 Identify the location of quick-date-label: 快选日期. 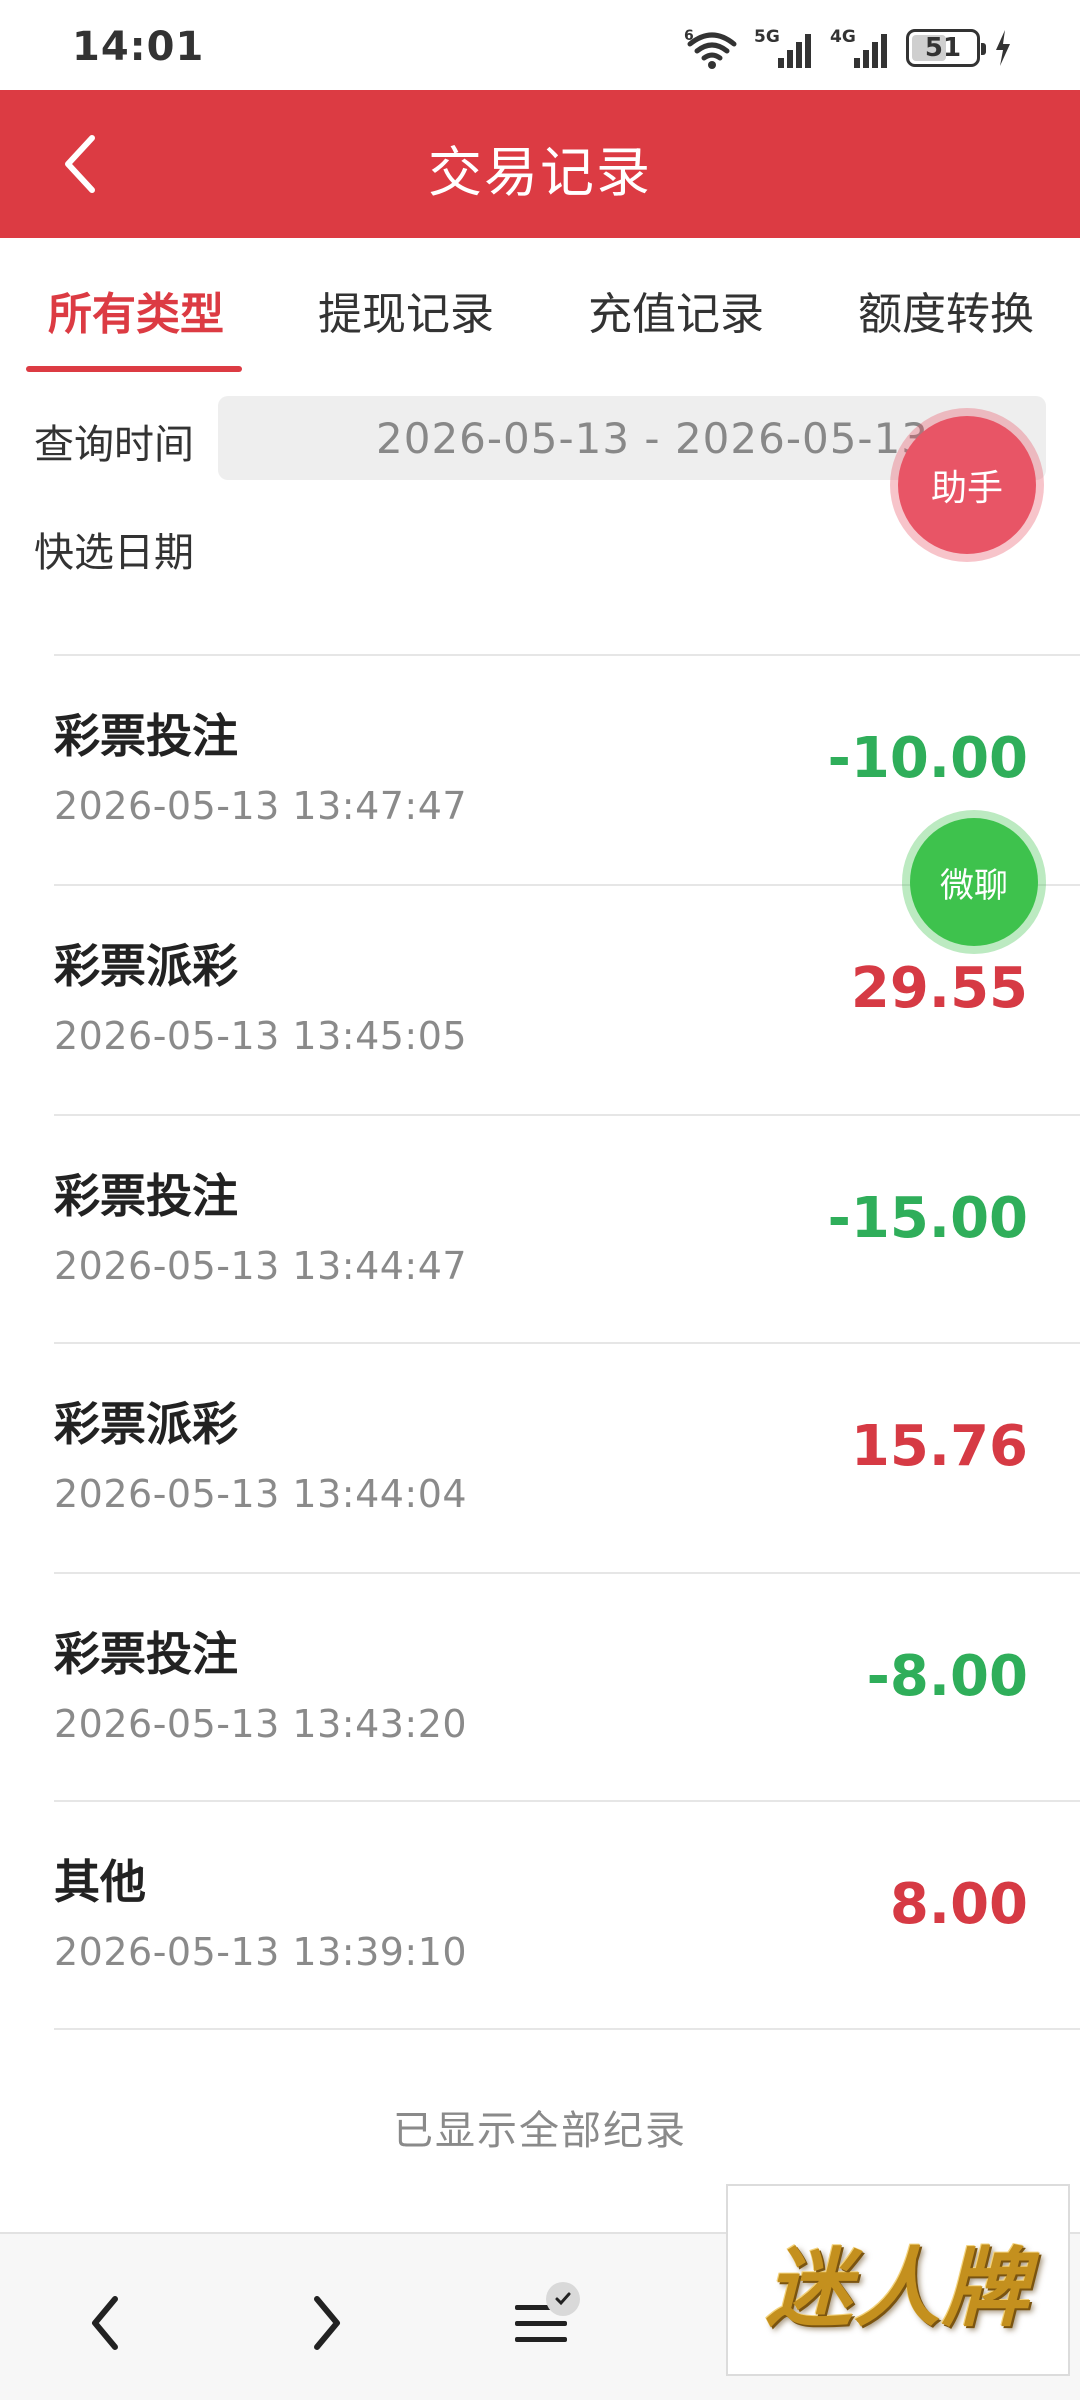
(114, 553).